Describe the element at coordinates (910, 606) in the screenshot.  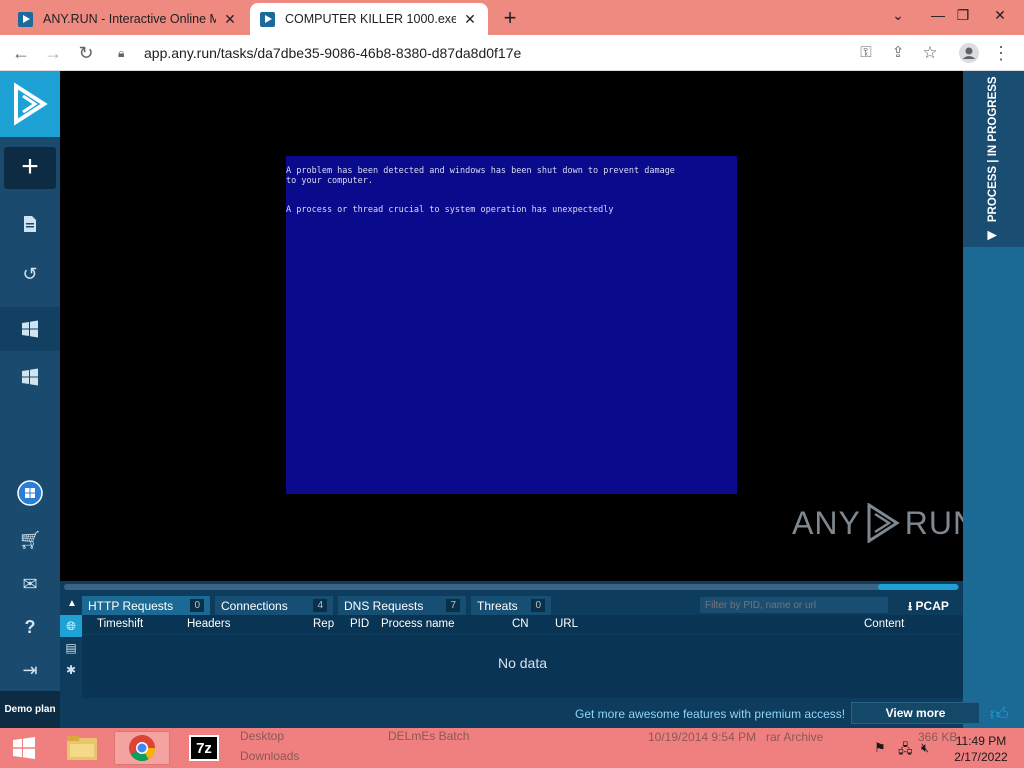
I see `download-icon: ⭳` at that location.